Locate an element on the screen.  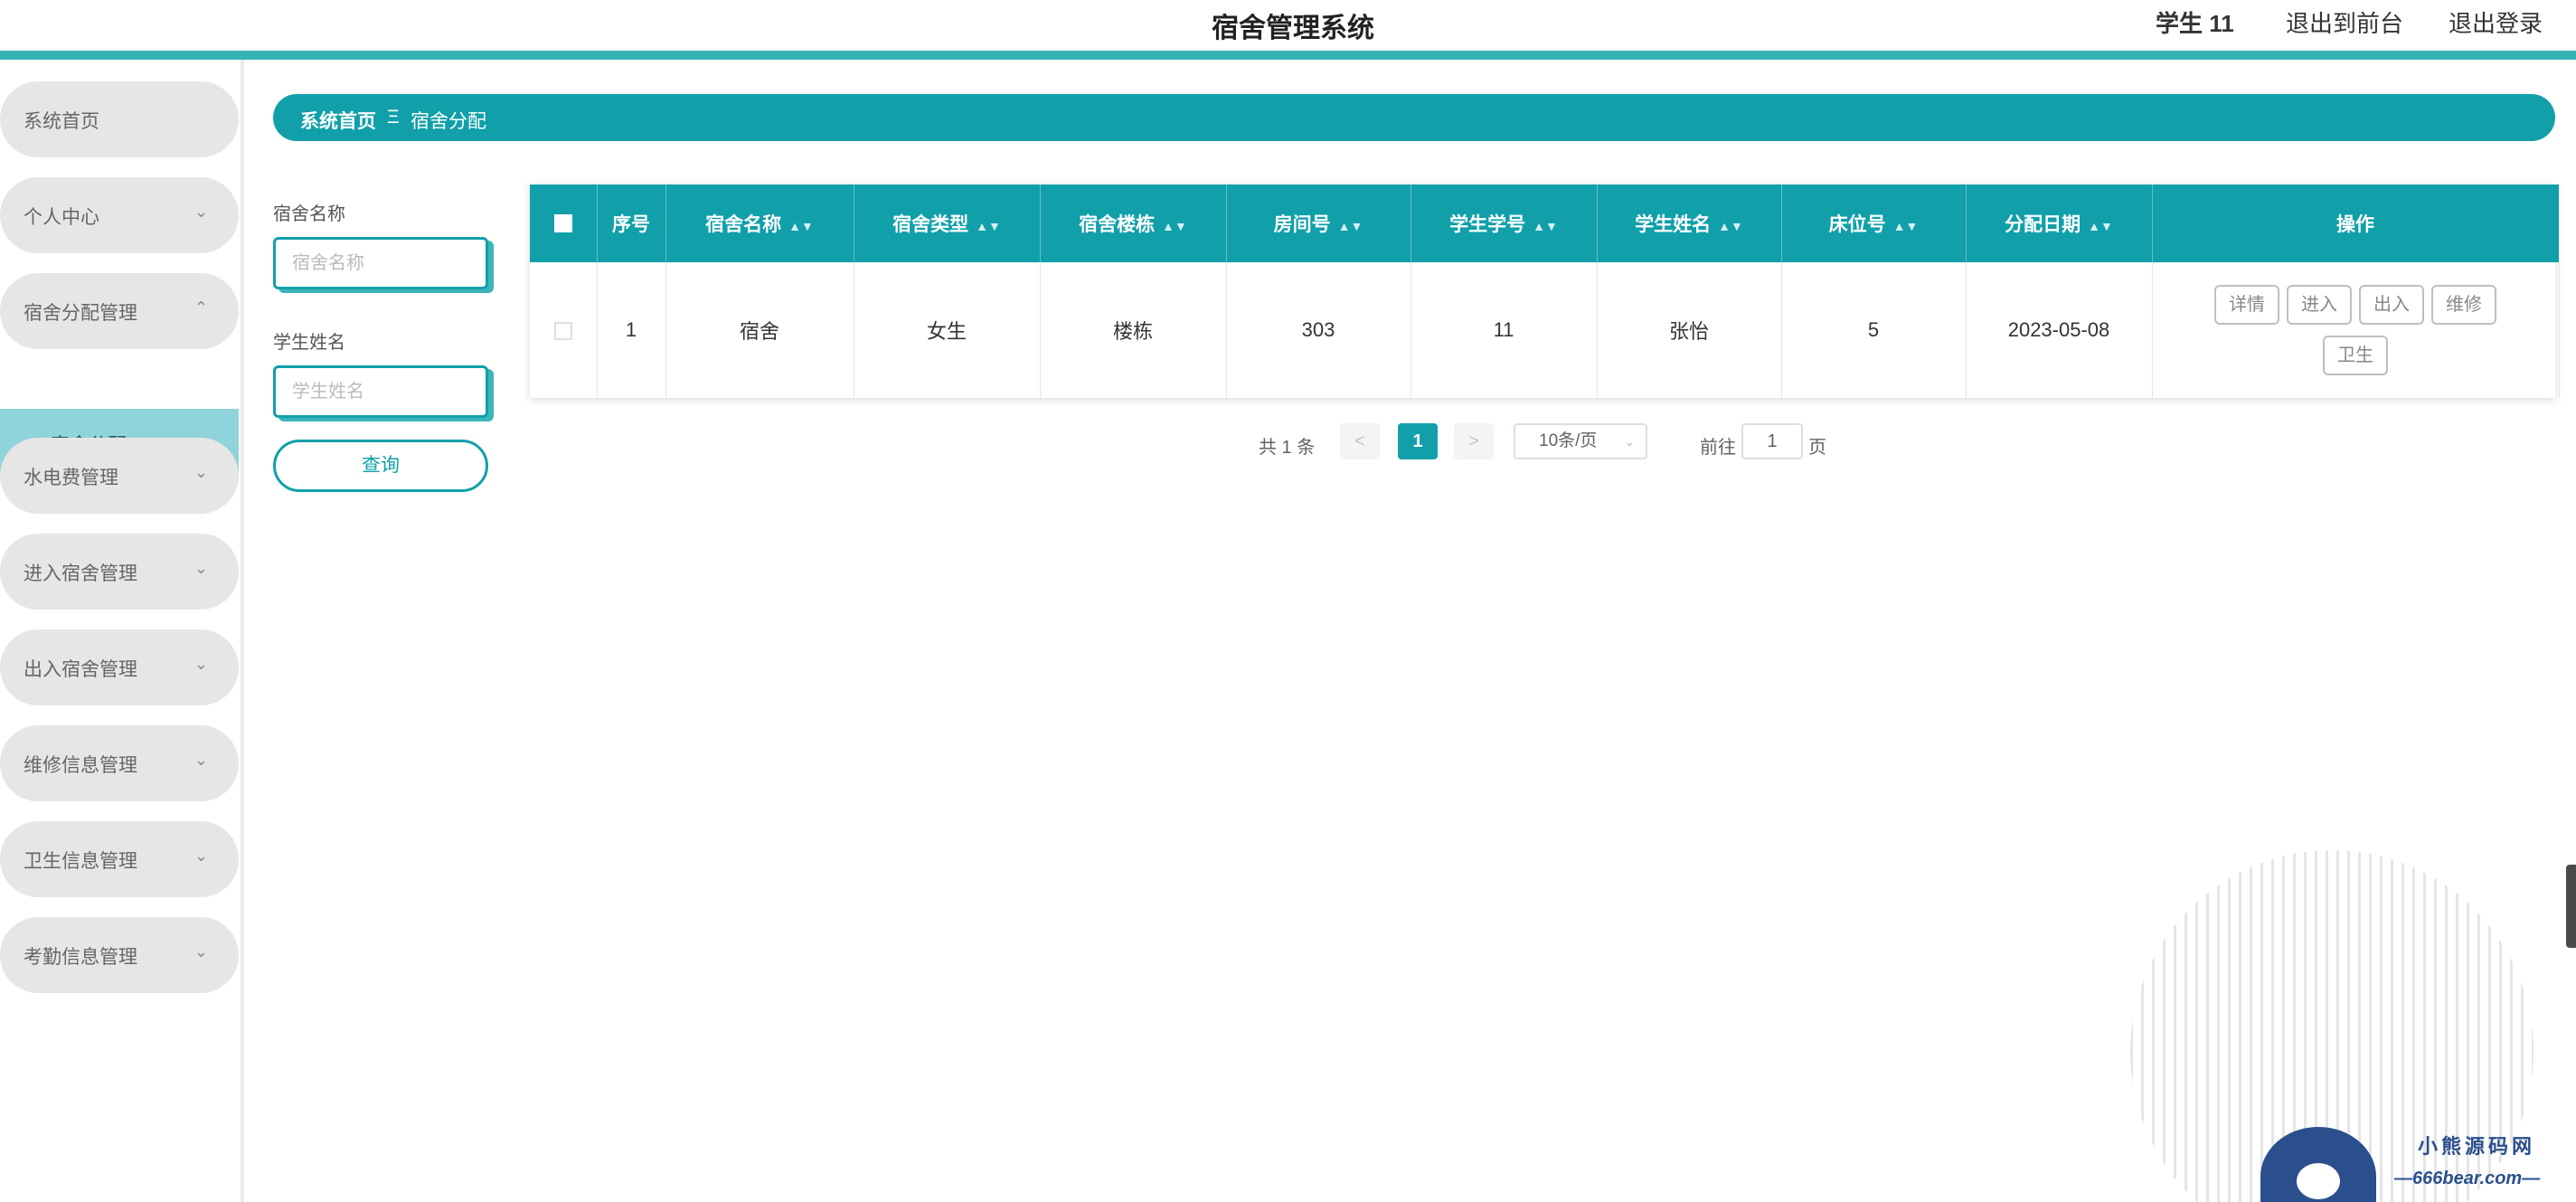
row-checkbox is located at coordinates (562, 331).